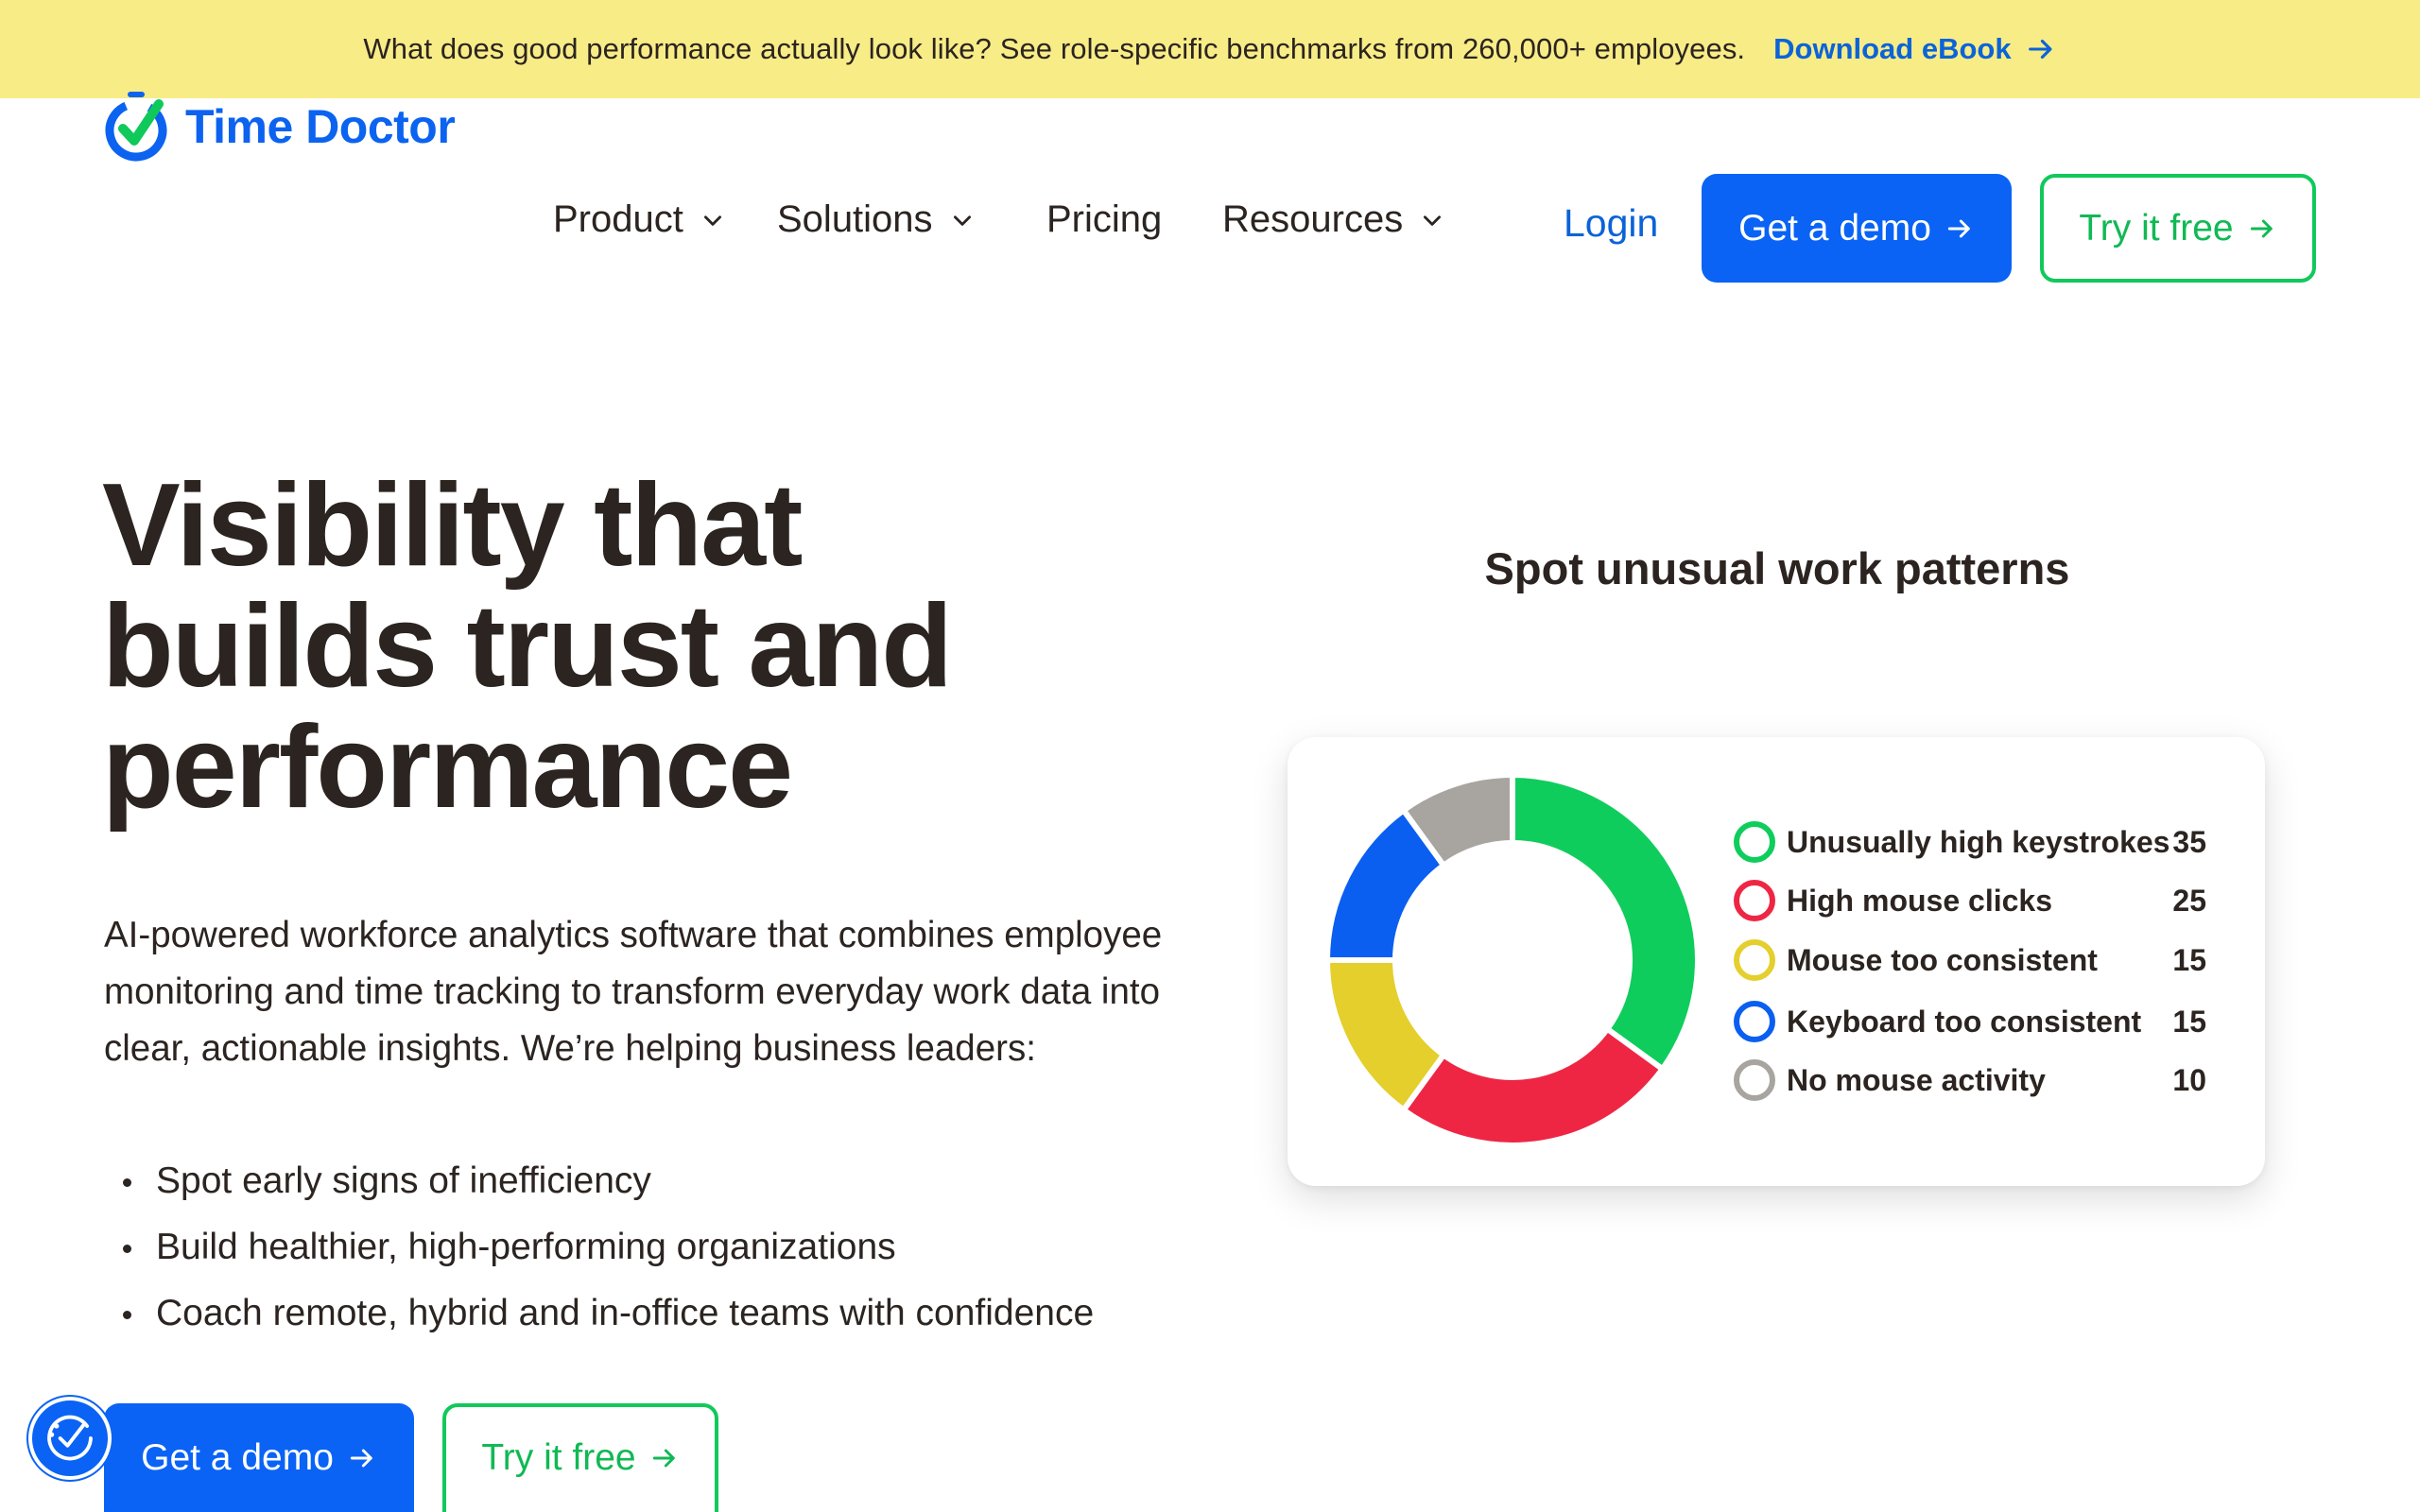  I want to click on nav-solutions: Solutions, so click(876, 219).